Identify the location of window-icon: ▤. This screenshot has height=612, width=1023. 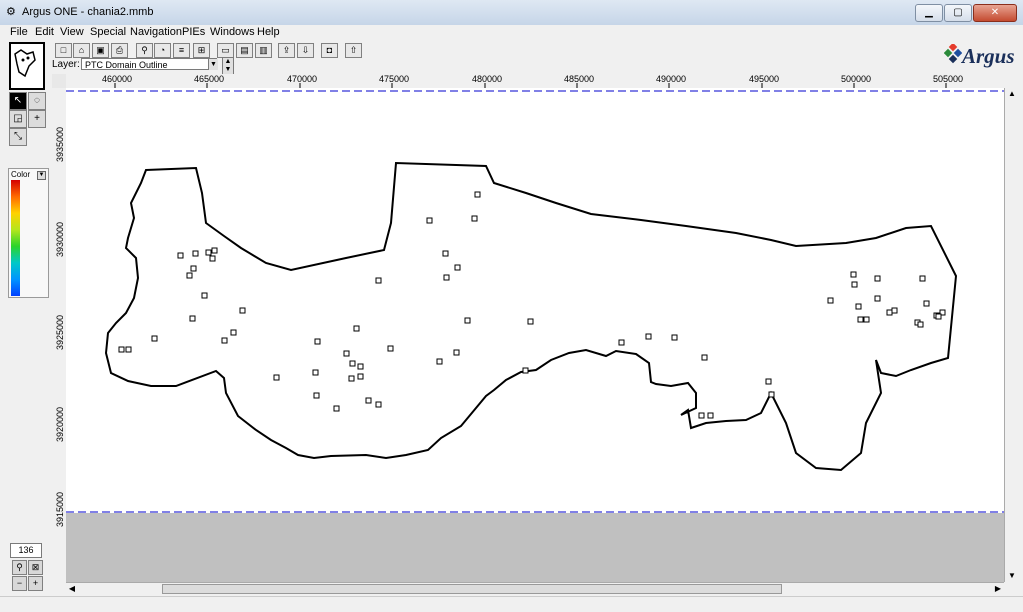
(244, 50).